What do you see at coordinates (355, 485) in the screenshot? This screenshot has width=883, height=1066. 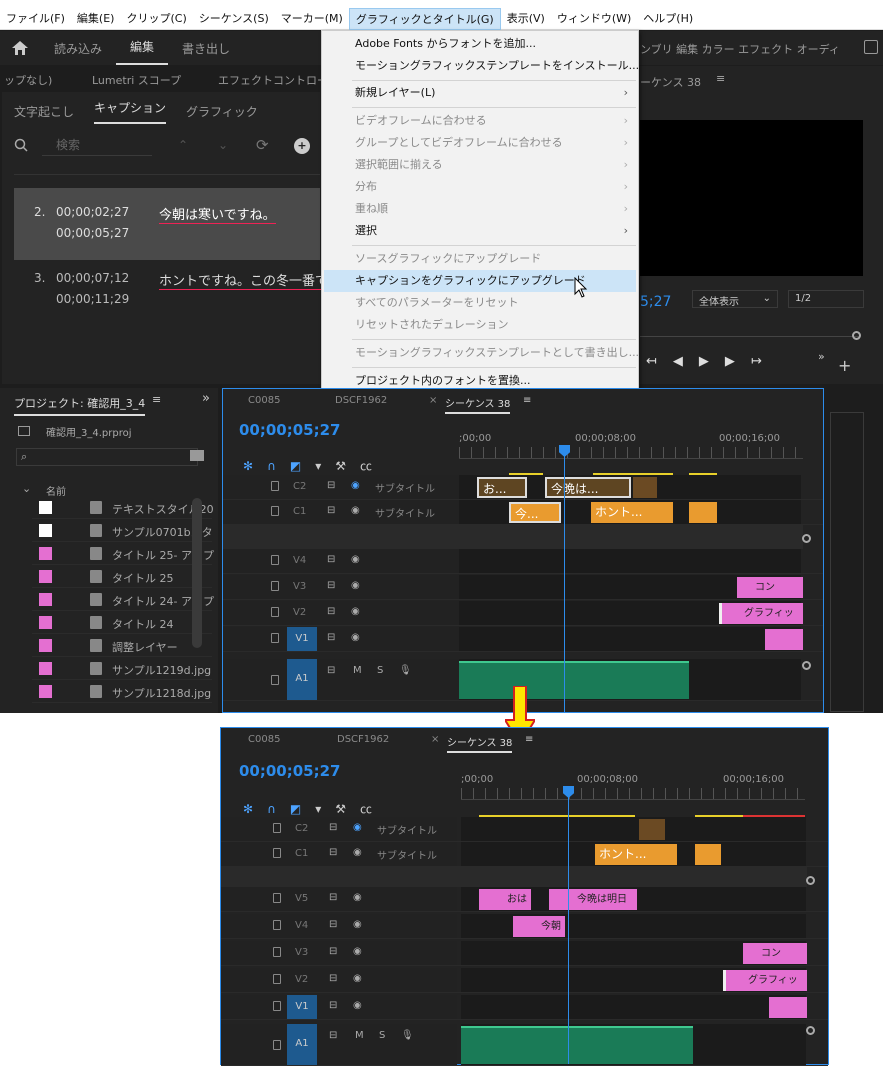 I see `eye-hidden-icon: ◉` at bounding box center [355, 485].